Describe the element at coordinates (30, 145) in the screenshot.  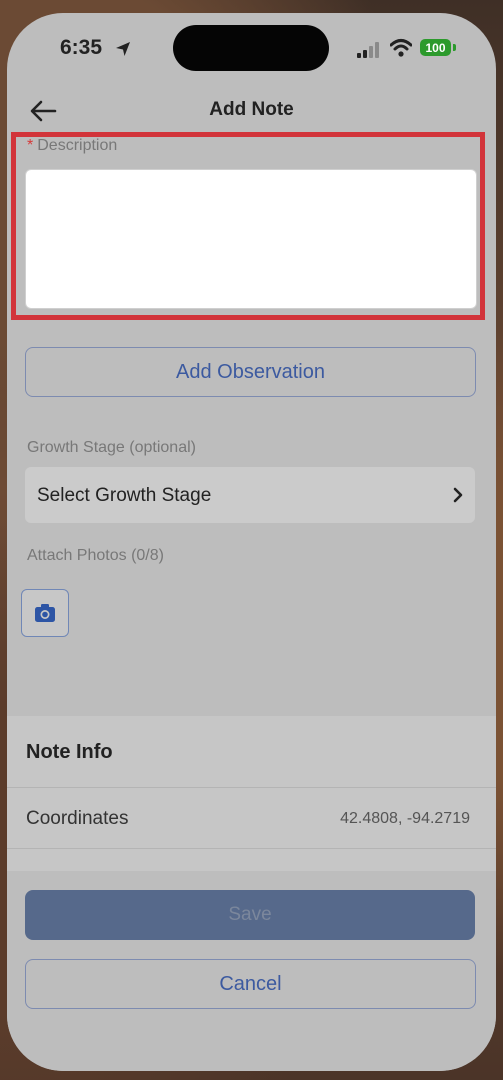
I see `required-mark: *` at that location.